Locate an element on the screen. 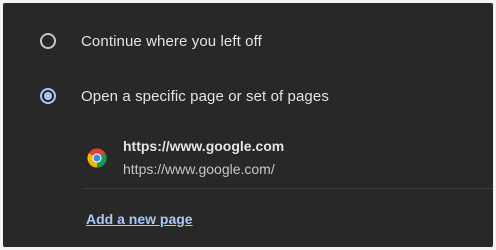  radio-unchecked-icon is located at coordinates (48, 41).